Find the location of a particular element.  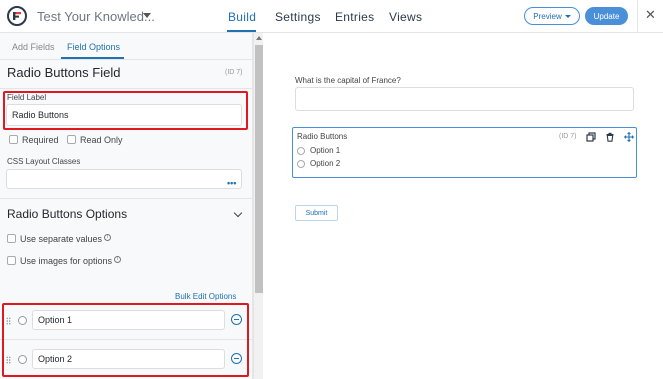

more-options-icon: ••• is located at coordinates (231, 183).